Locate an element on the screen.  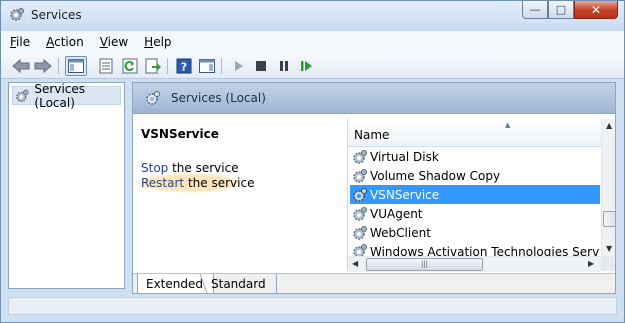
export-list-icon is located at coordinates (153, 66).